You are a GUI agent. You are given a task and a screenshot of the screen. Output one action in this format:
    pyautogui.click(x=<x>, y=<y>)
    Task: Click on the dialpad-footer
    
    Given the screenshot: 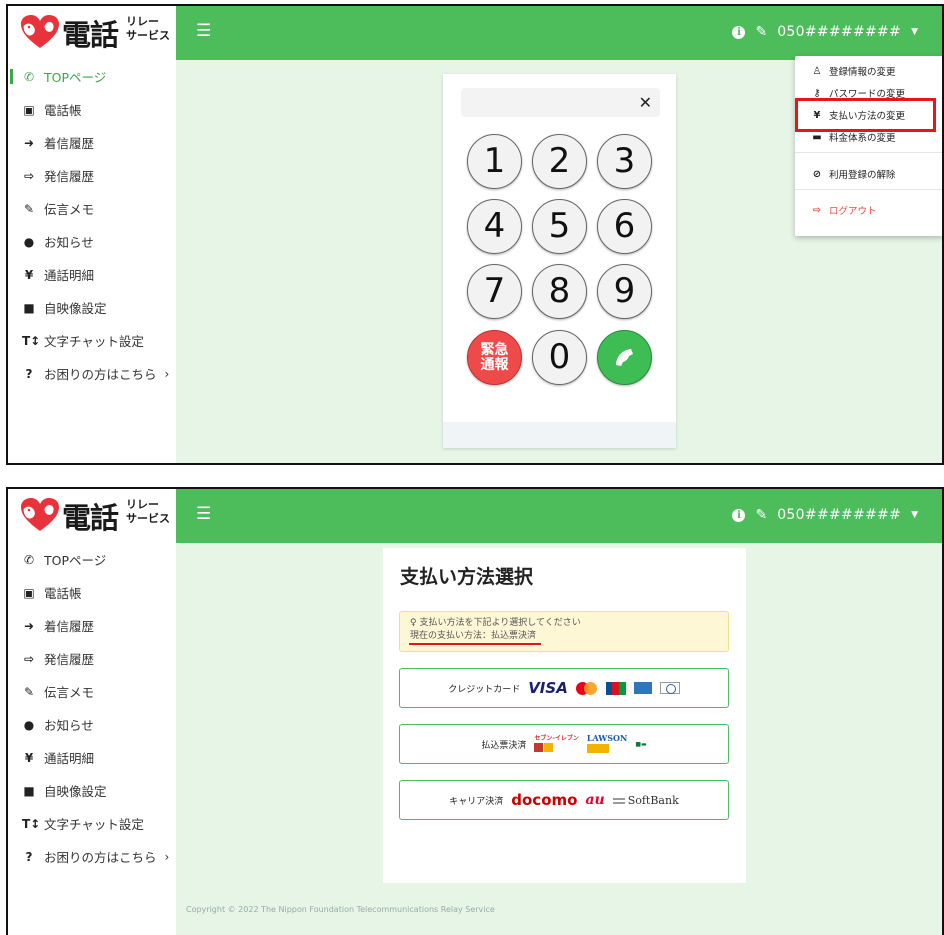 What is the action you would take?
    pyautogui.click(x=559, y=435)
    